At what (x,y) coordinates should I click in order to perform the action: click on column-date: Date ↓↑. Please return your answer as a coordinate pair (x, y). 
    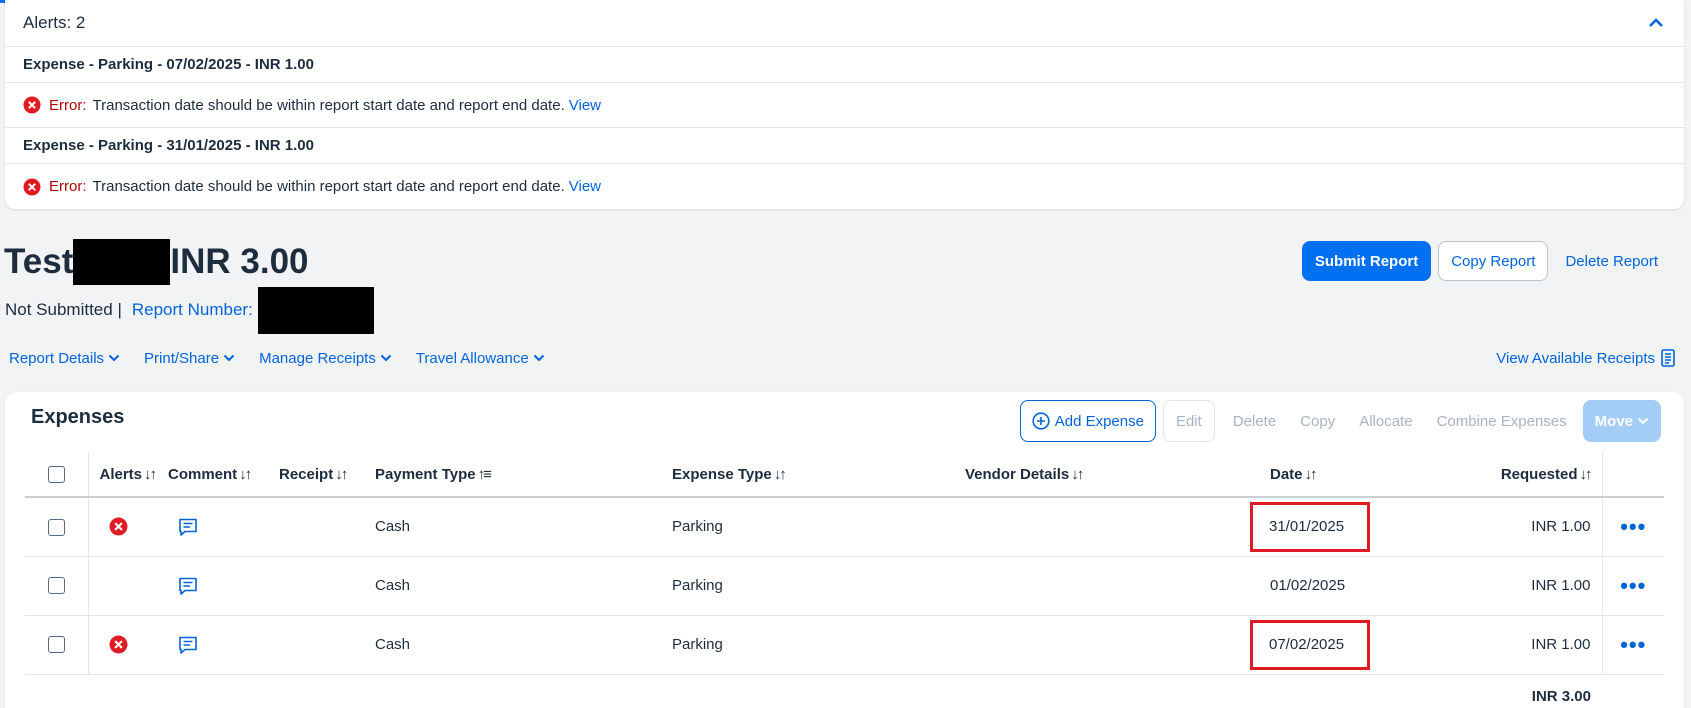
    Looking at the image, I should click on (1337, 475).